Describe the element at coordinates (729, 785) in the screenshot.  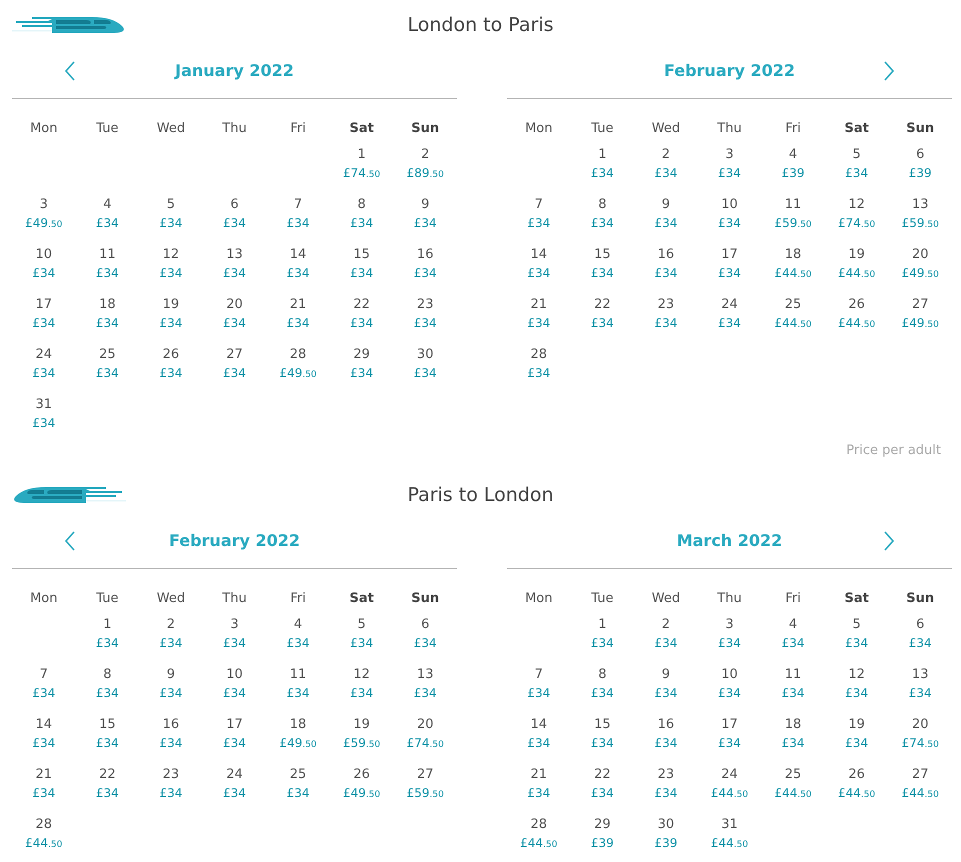
I see `date-cell: 24 £44.50` at that location.